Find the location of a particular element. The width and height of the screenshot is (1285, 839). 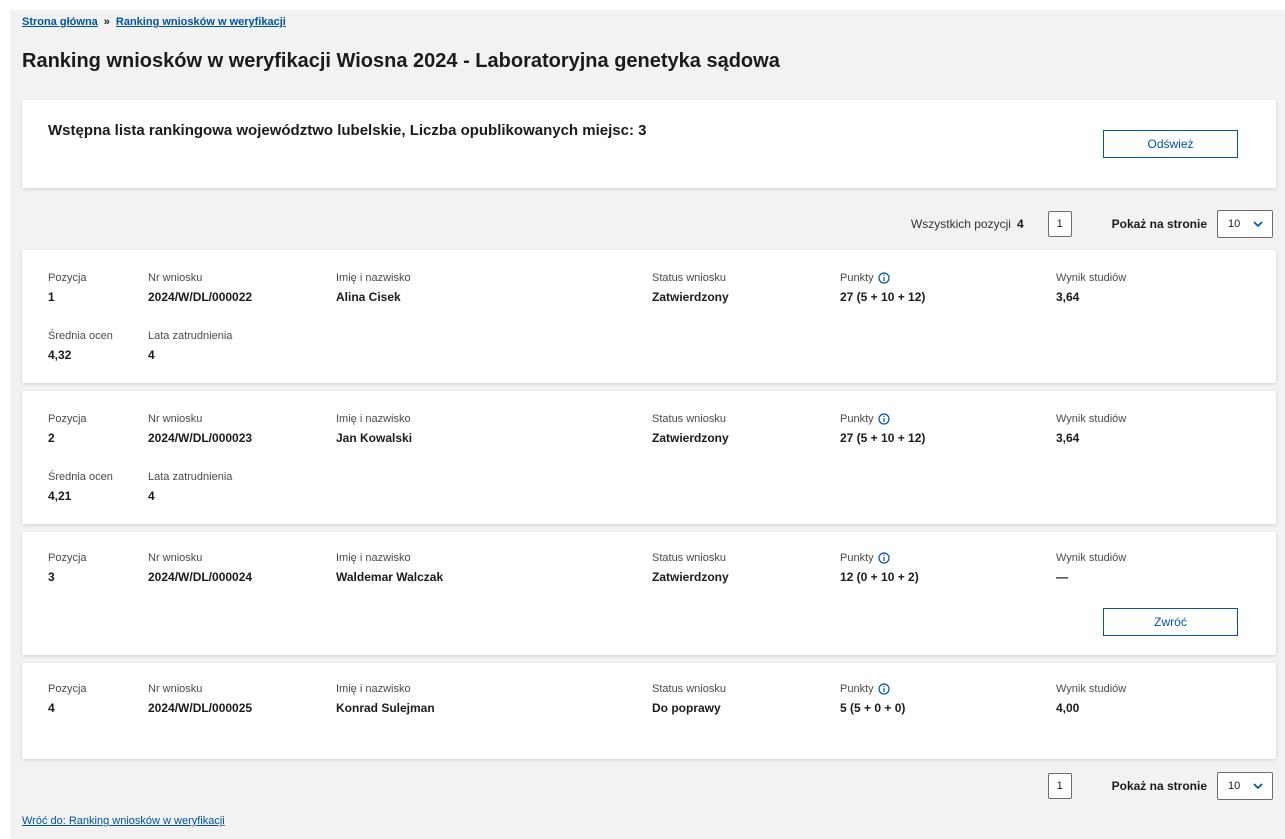

name-value: Waldemar Walczak is located at coordinates (390, 577).